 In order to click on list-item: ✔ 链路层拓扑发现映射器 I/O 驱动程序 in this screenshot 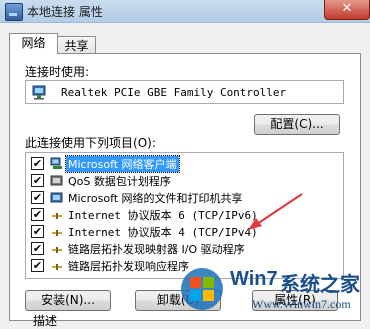, I will do `click(184, 248)`.